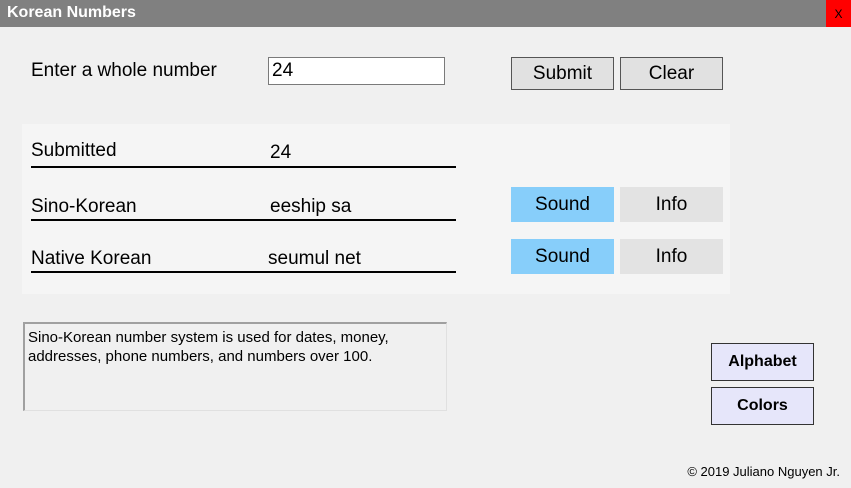 This screenshot has height=488, width=851. I want to click on colors-button: Colors, so click(762, 406).